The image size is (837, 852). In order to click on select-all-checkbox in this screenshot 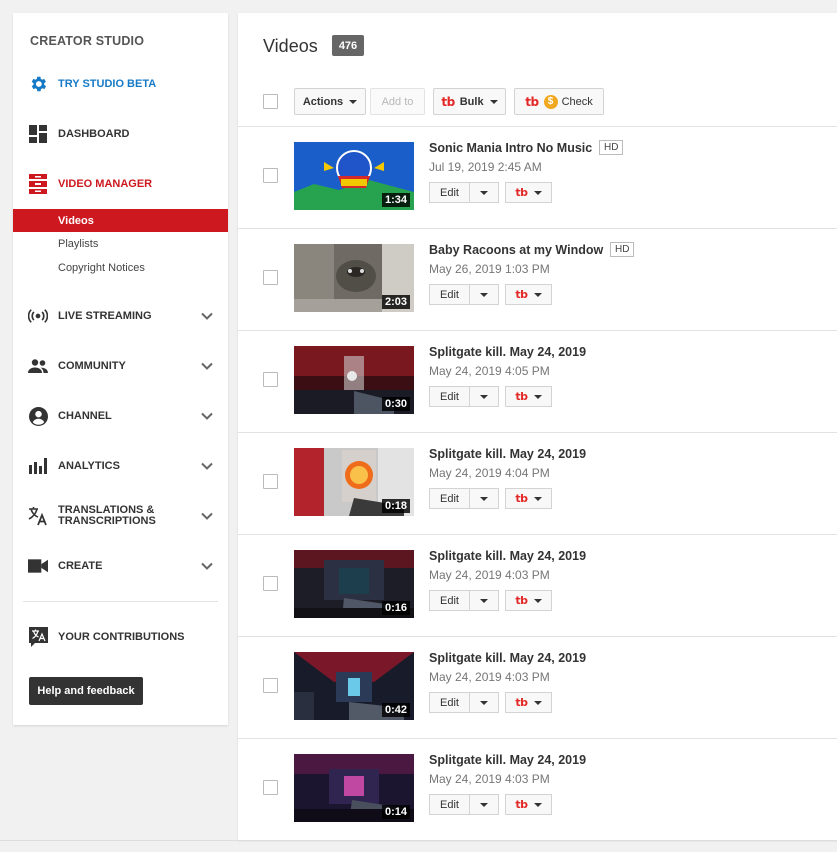, I will do `click(270, 101)`.